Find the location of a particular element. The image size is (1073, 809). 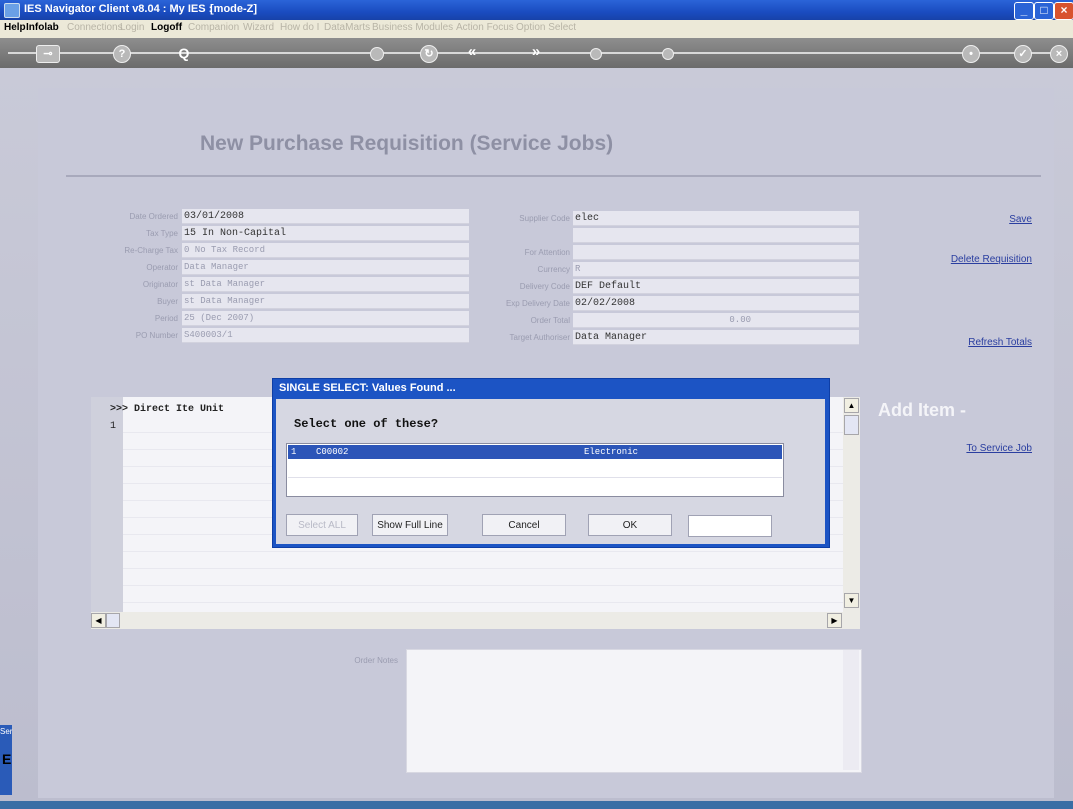

refresh-totals-link: Refresh Totals is located at coordinates (976, 342).